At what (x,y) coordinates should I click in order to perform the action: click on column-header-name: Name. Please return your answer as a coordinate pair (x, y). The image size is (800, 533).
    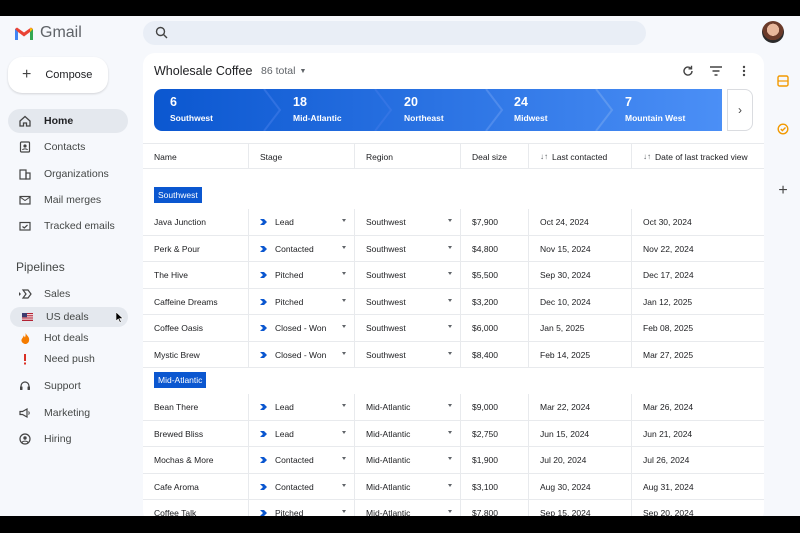
    Looking at the image, I should click on (196, 156).